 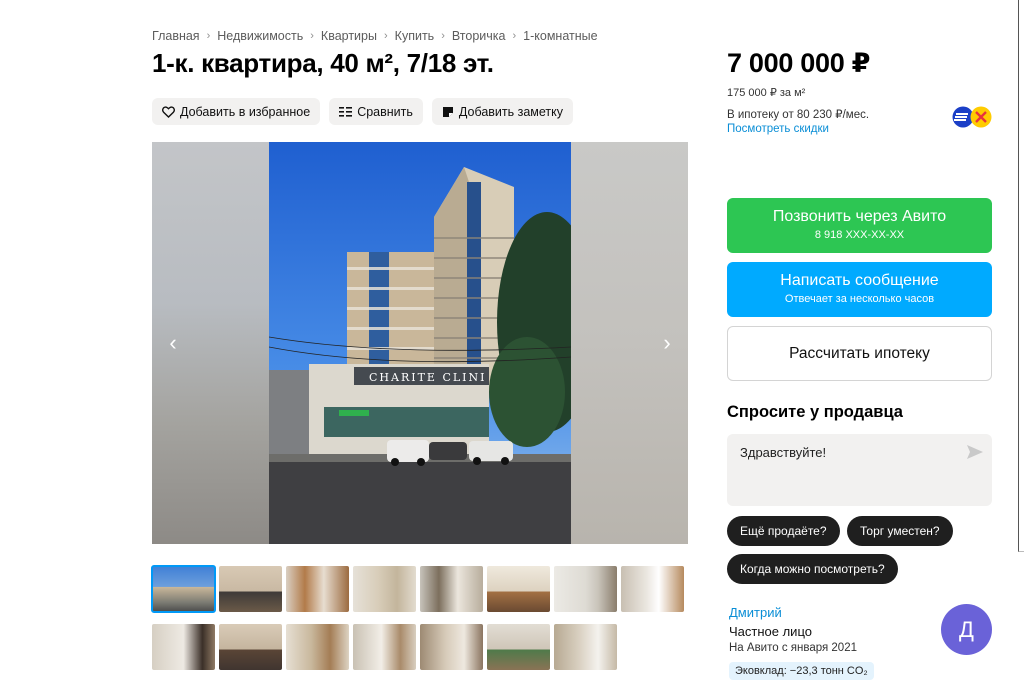 I want to click on call-button-label: Позвонить через Авито, so click(x=859, y=216).